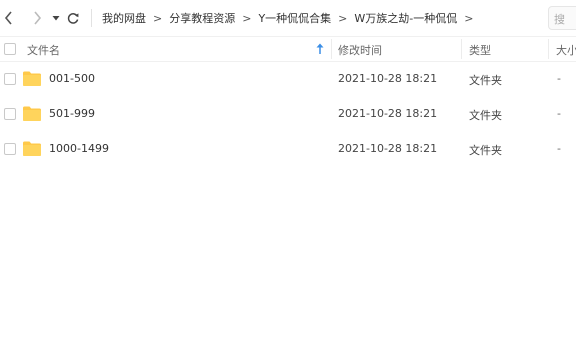 This screenshot has width=576, height=356. Describe the element at coordinates (288, 149) in the screenshot. I see `table-row: 1000-1499 2021-10-28 18:21 文件夹 -` at that location.